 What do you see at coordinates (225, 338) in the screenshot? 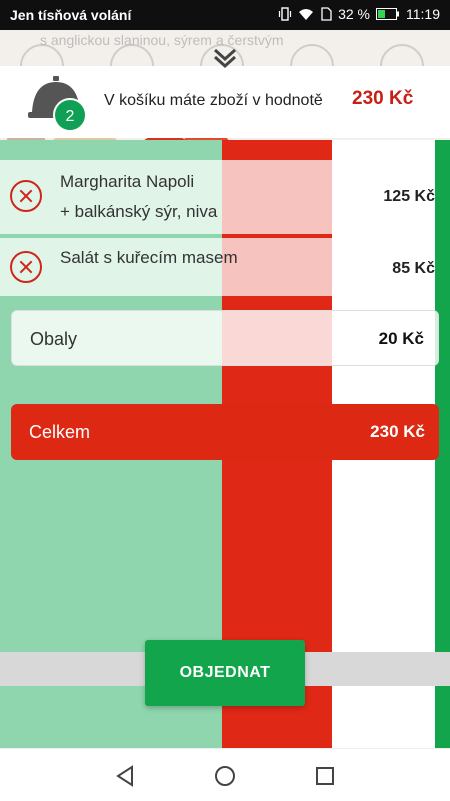
I see `packaging-row: Obaly 20 Kč` at bounding box center [225, 338].